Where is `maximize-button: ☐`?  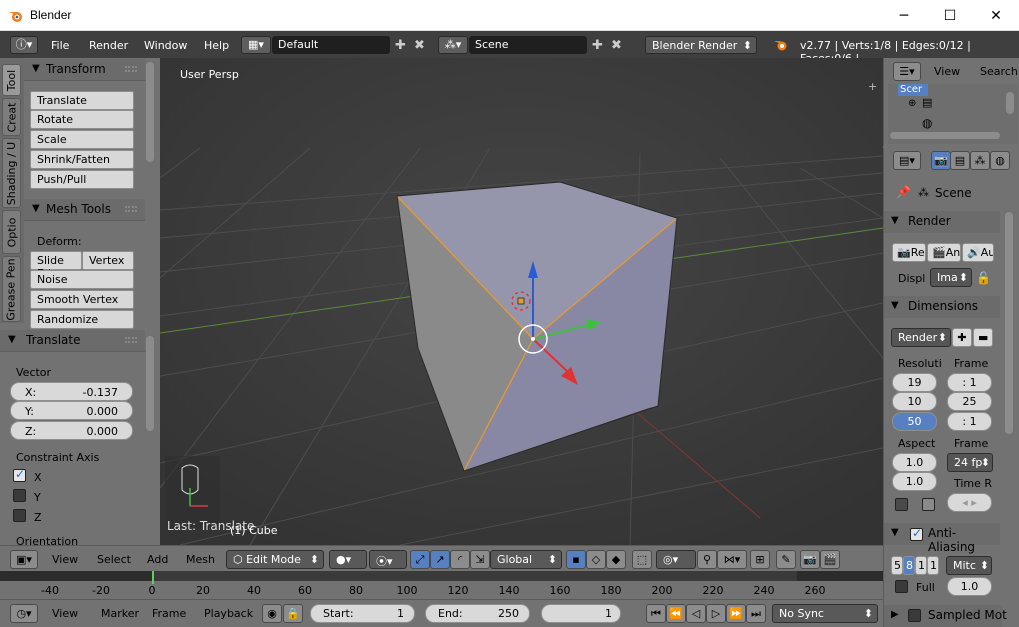 maximize-button: ☐ is located at coordinates (950, 15).